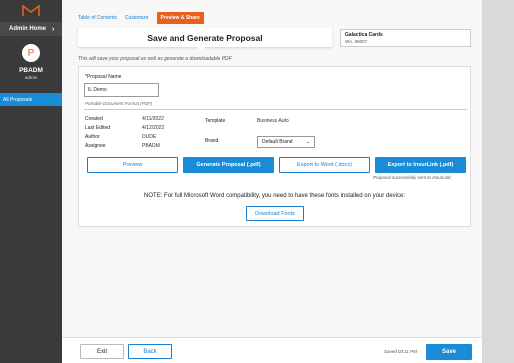 The height and width of the screenshot is (363, 514). Describe the element at coordinates (307, 142) in the screenshot. I see `chevron-down-icon: ⌄` at that location.